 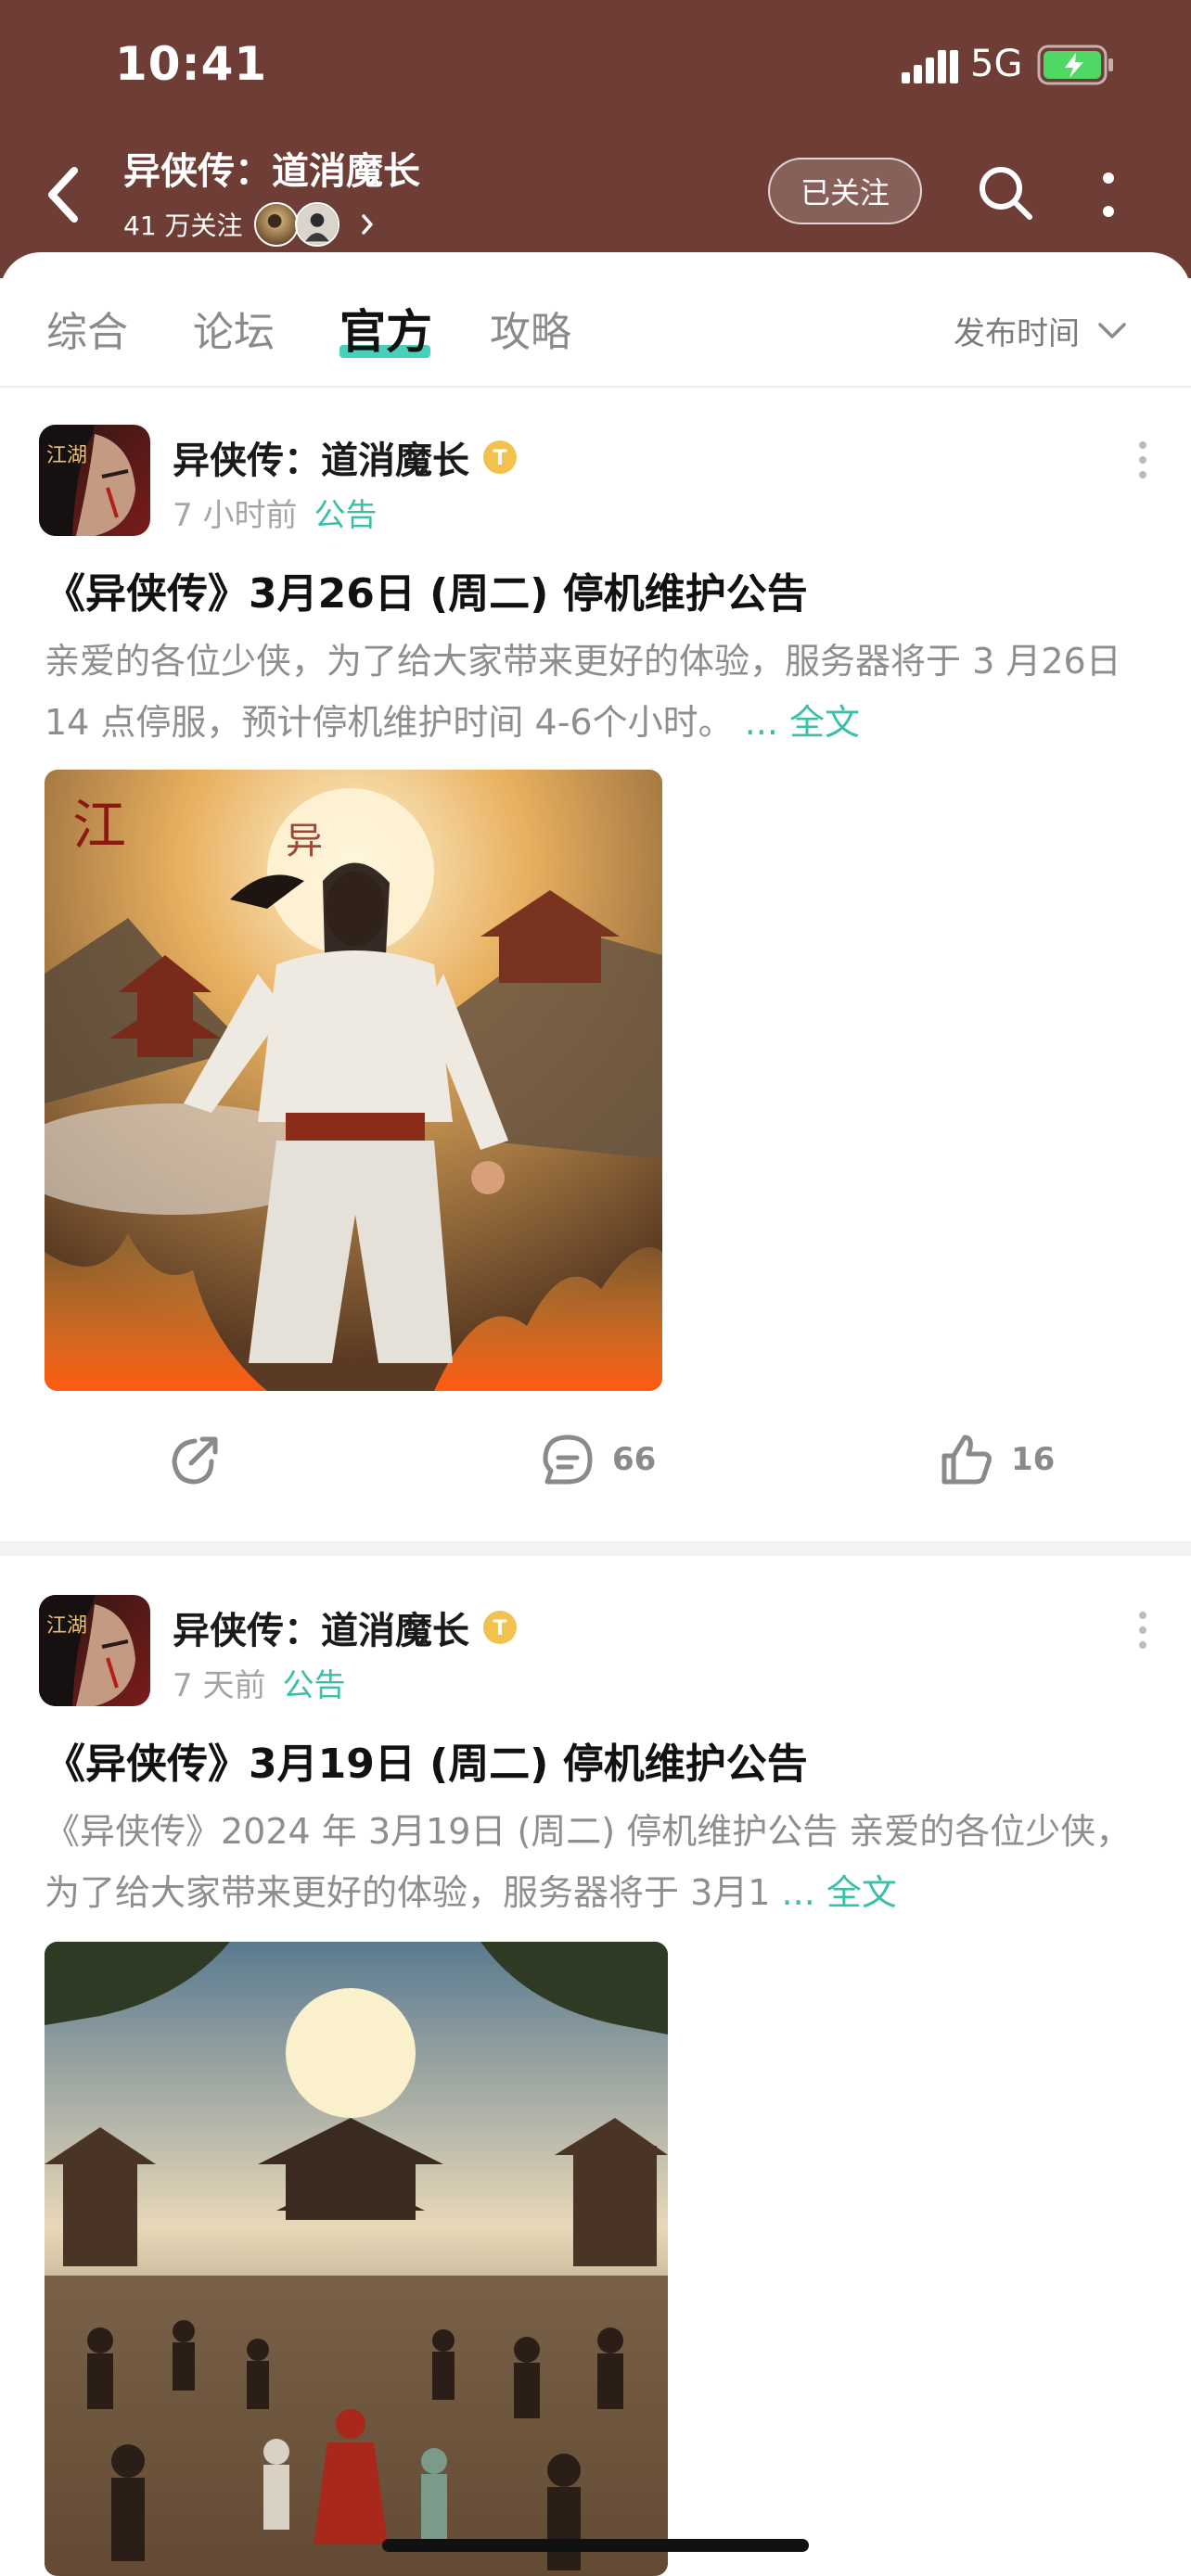 I want to click on tab-bar: 综合 论坛 官方 攻略 发布时间, so click(x=595, y=320).